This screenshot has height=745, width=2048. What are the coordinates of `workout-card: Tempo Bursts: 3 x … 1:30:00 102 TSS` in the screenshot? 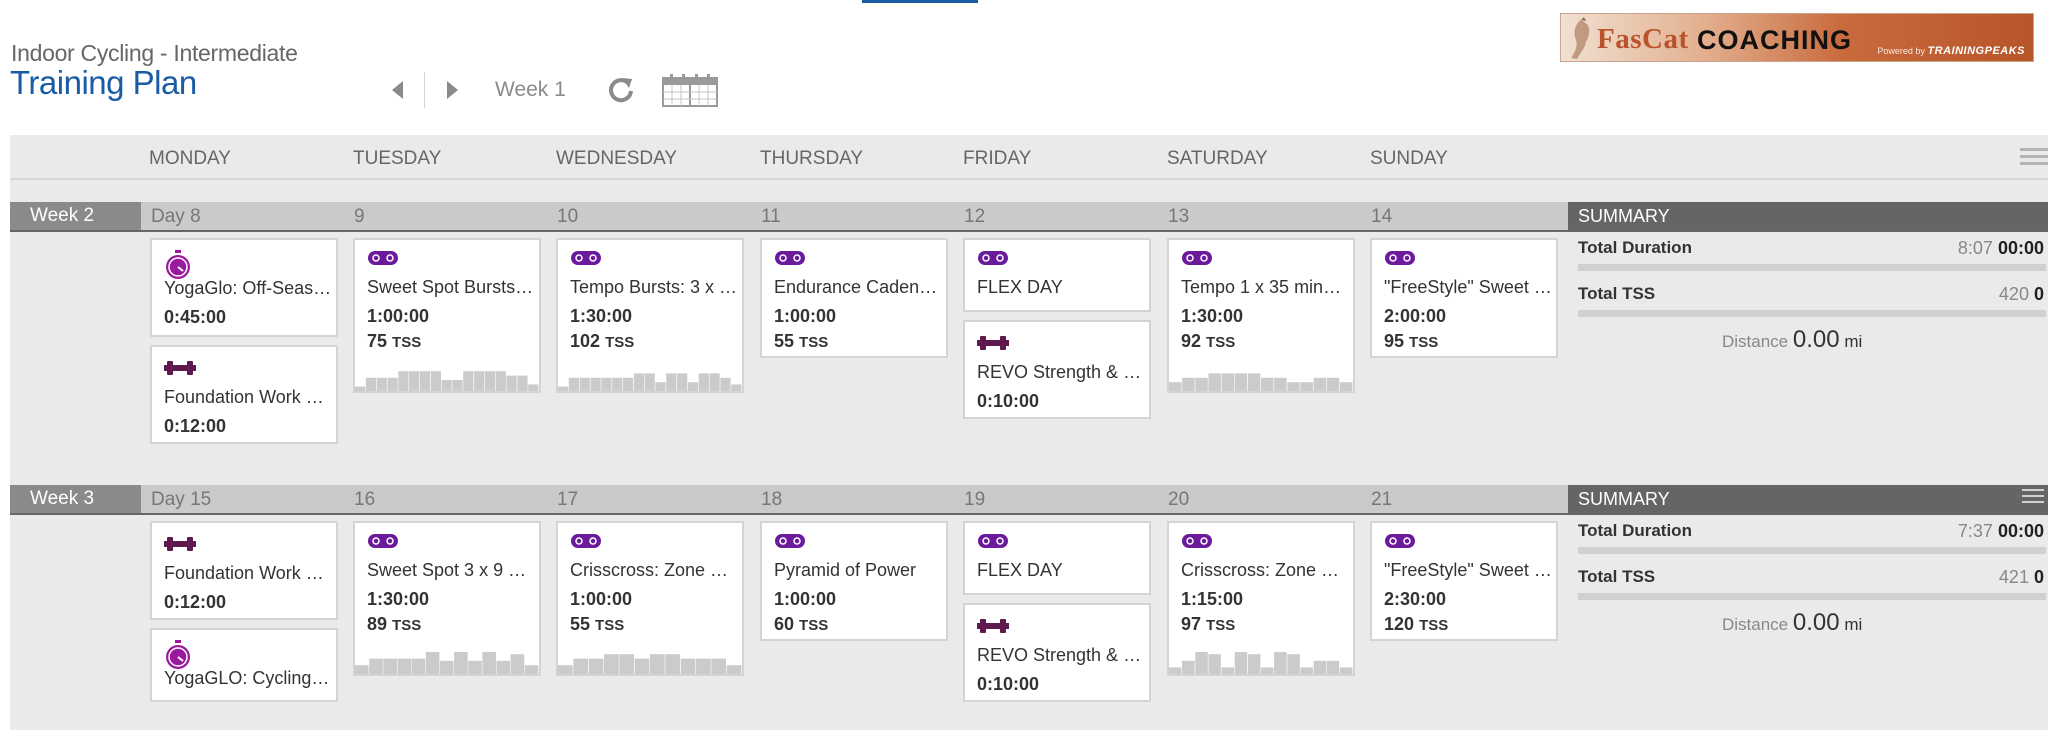 It's located at (650, 315).